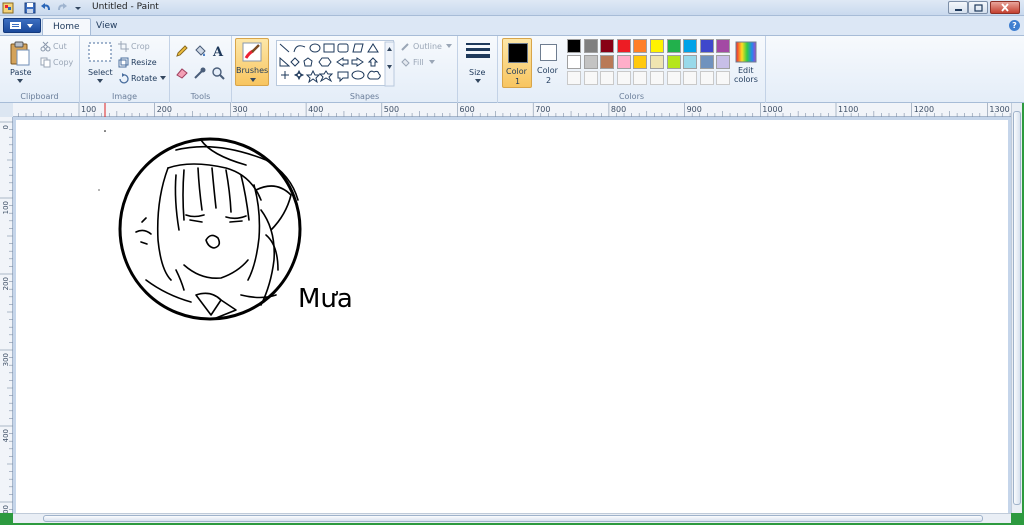 The width and height of the screenshot is (1024, 525). I want to click on restore-icon, so click(978, 8).